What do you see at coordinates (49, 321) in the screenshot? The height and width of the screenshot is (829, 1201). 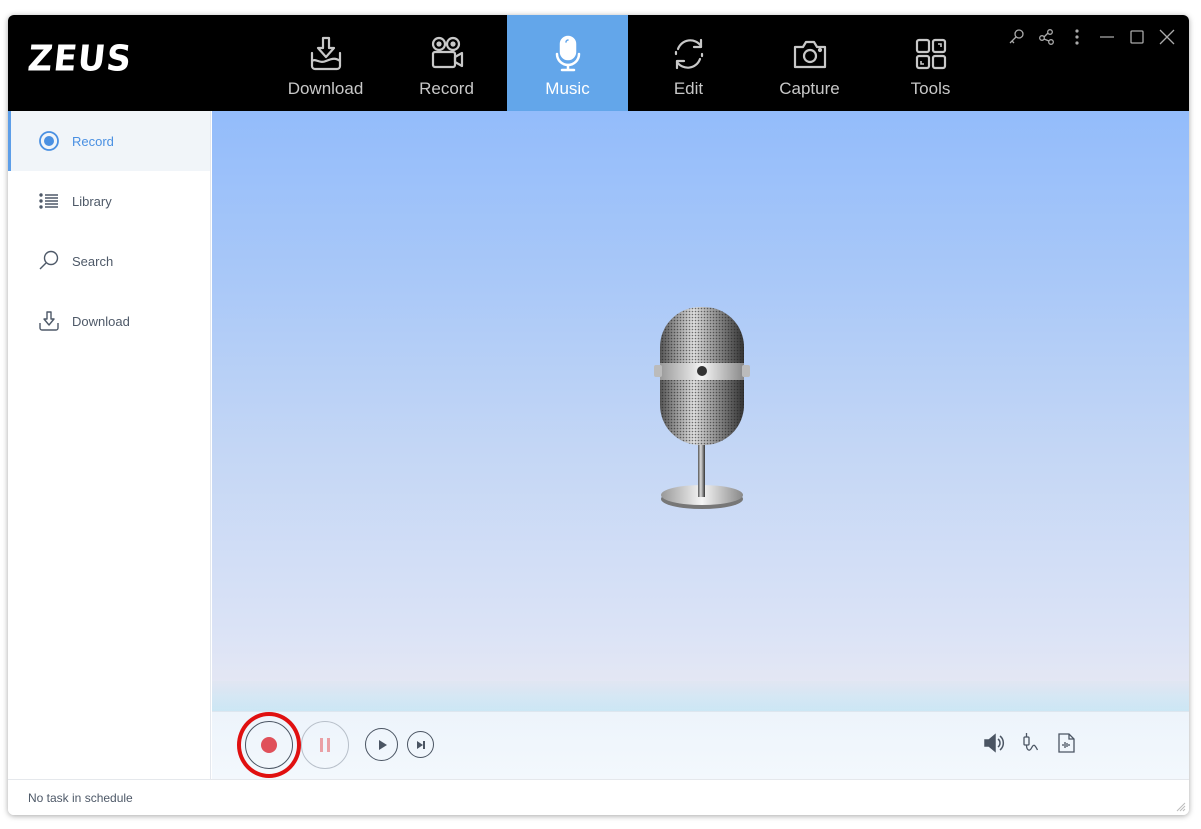 I see `download-icon` at bounding box center [49, 321].